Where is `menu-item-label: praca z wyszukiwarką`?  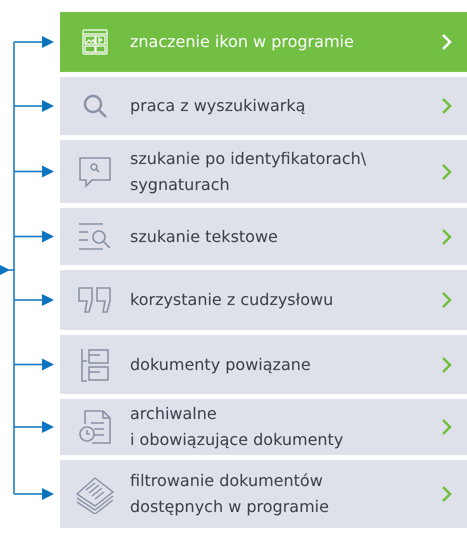 menu-item-label: praca z wyszukiwarką is located at coordinates (218, 106).